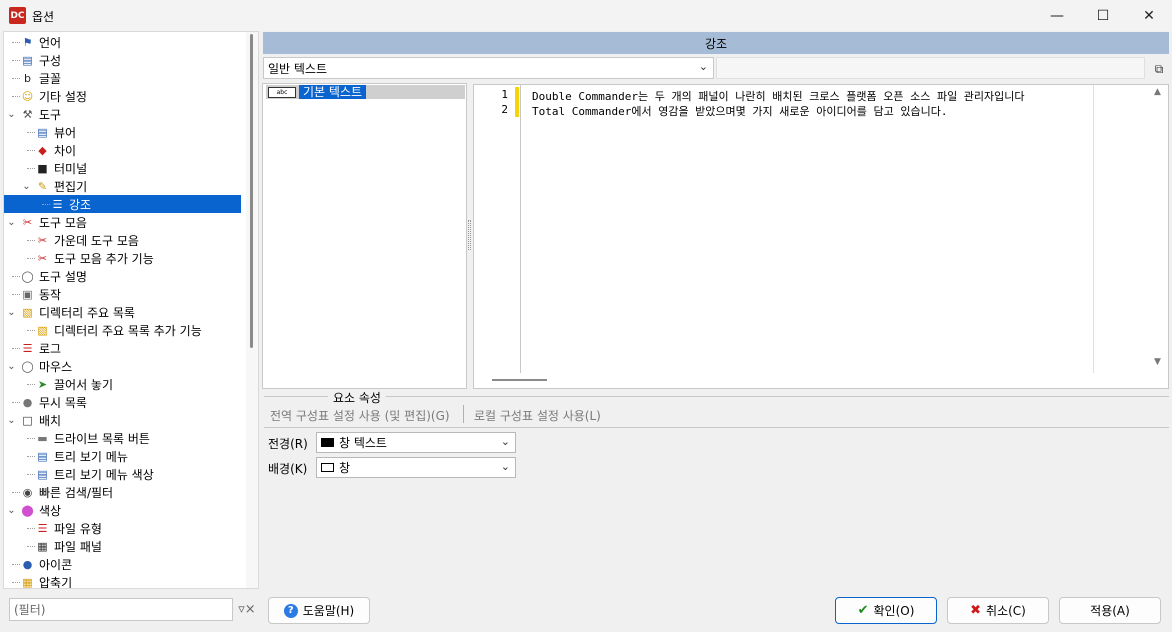  Describe the element at coordinates (122, 348) in the screenshot. I see `tree-item: ☰ 로그` at that location.